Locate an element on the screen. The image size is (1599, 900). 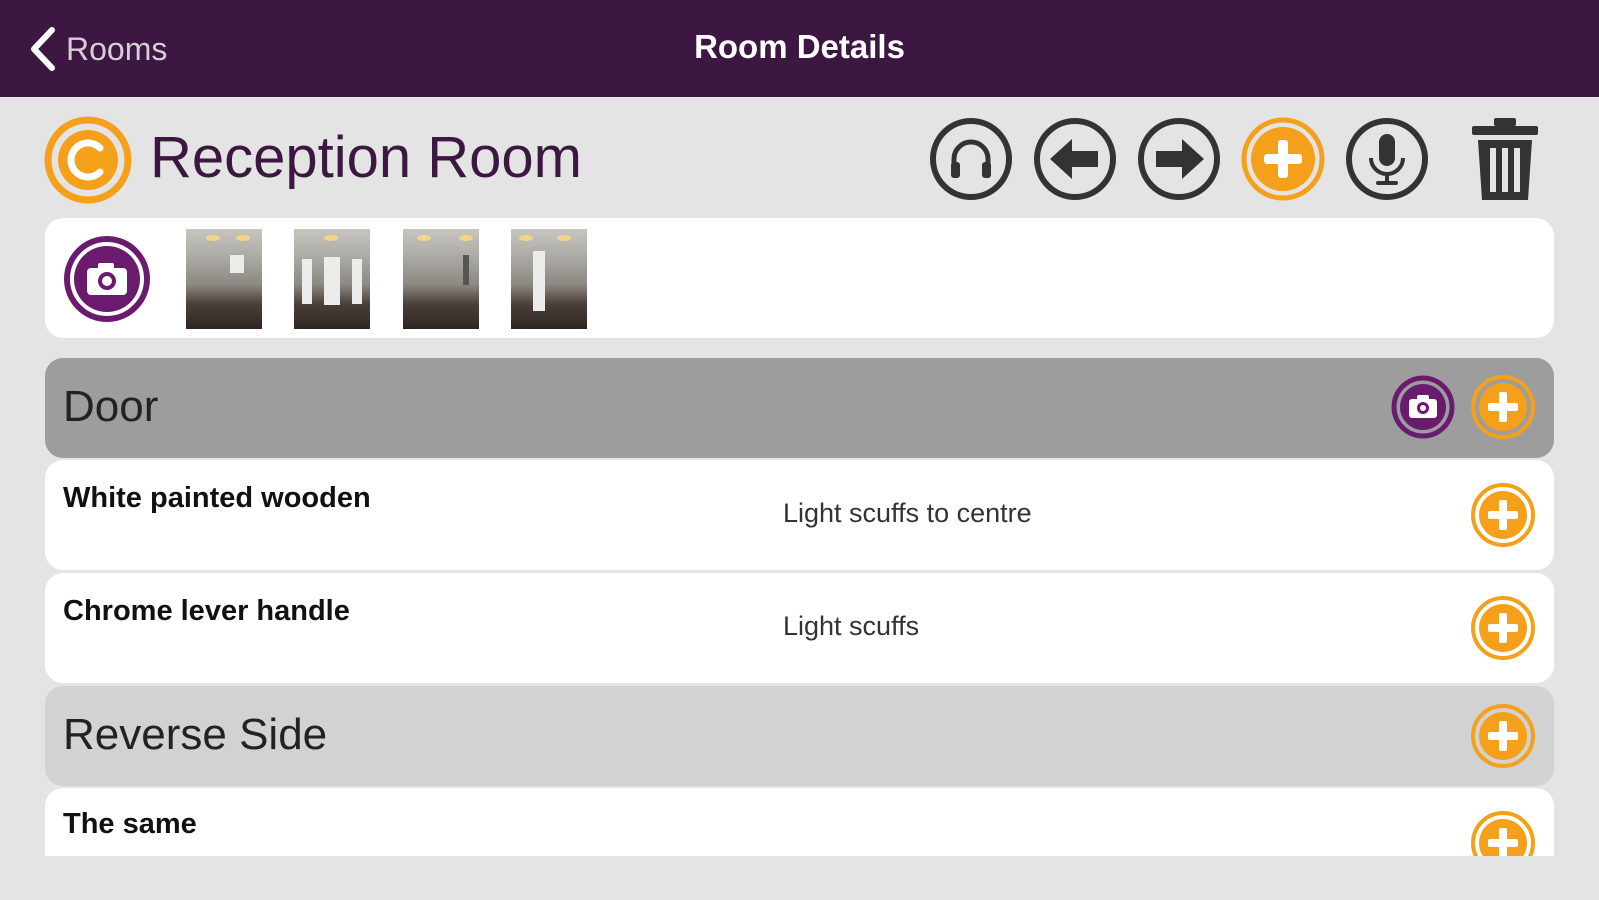
item-condition: Light scuffs to centre is located at coordinates (907, 513).